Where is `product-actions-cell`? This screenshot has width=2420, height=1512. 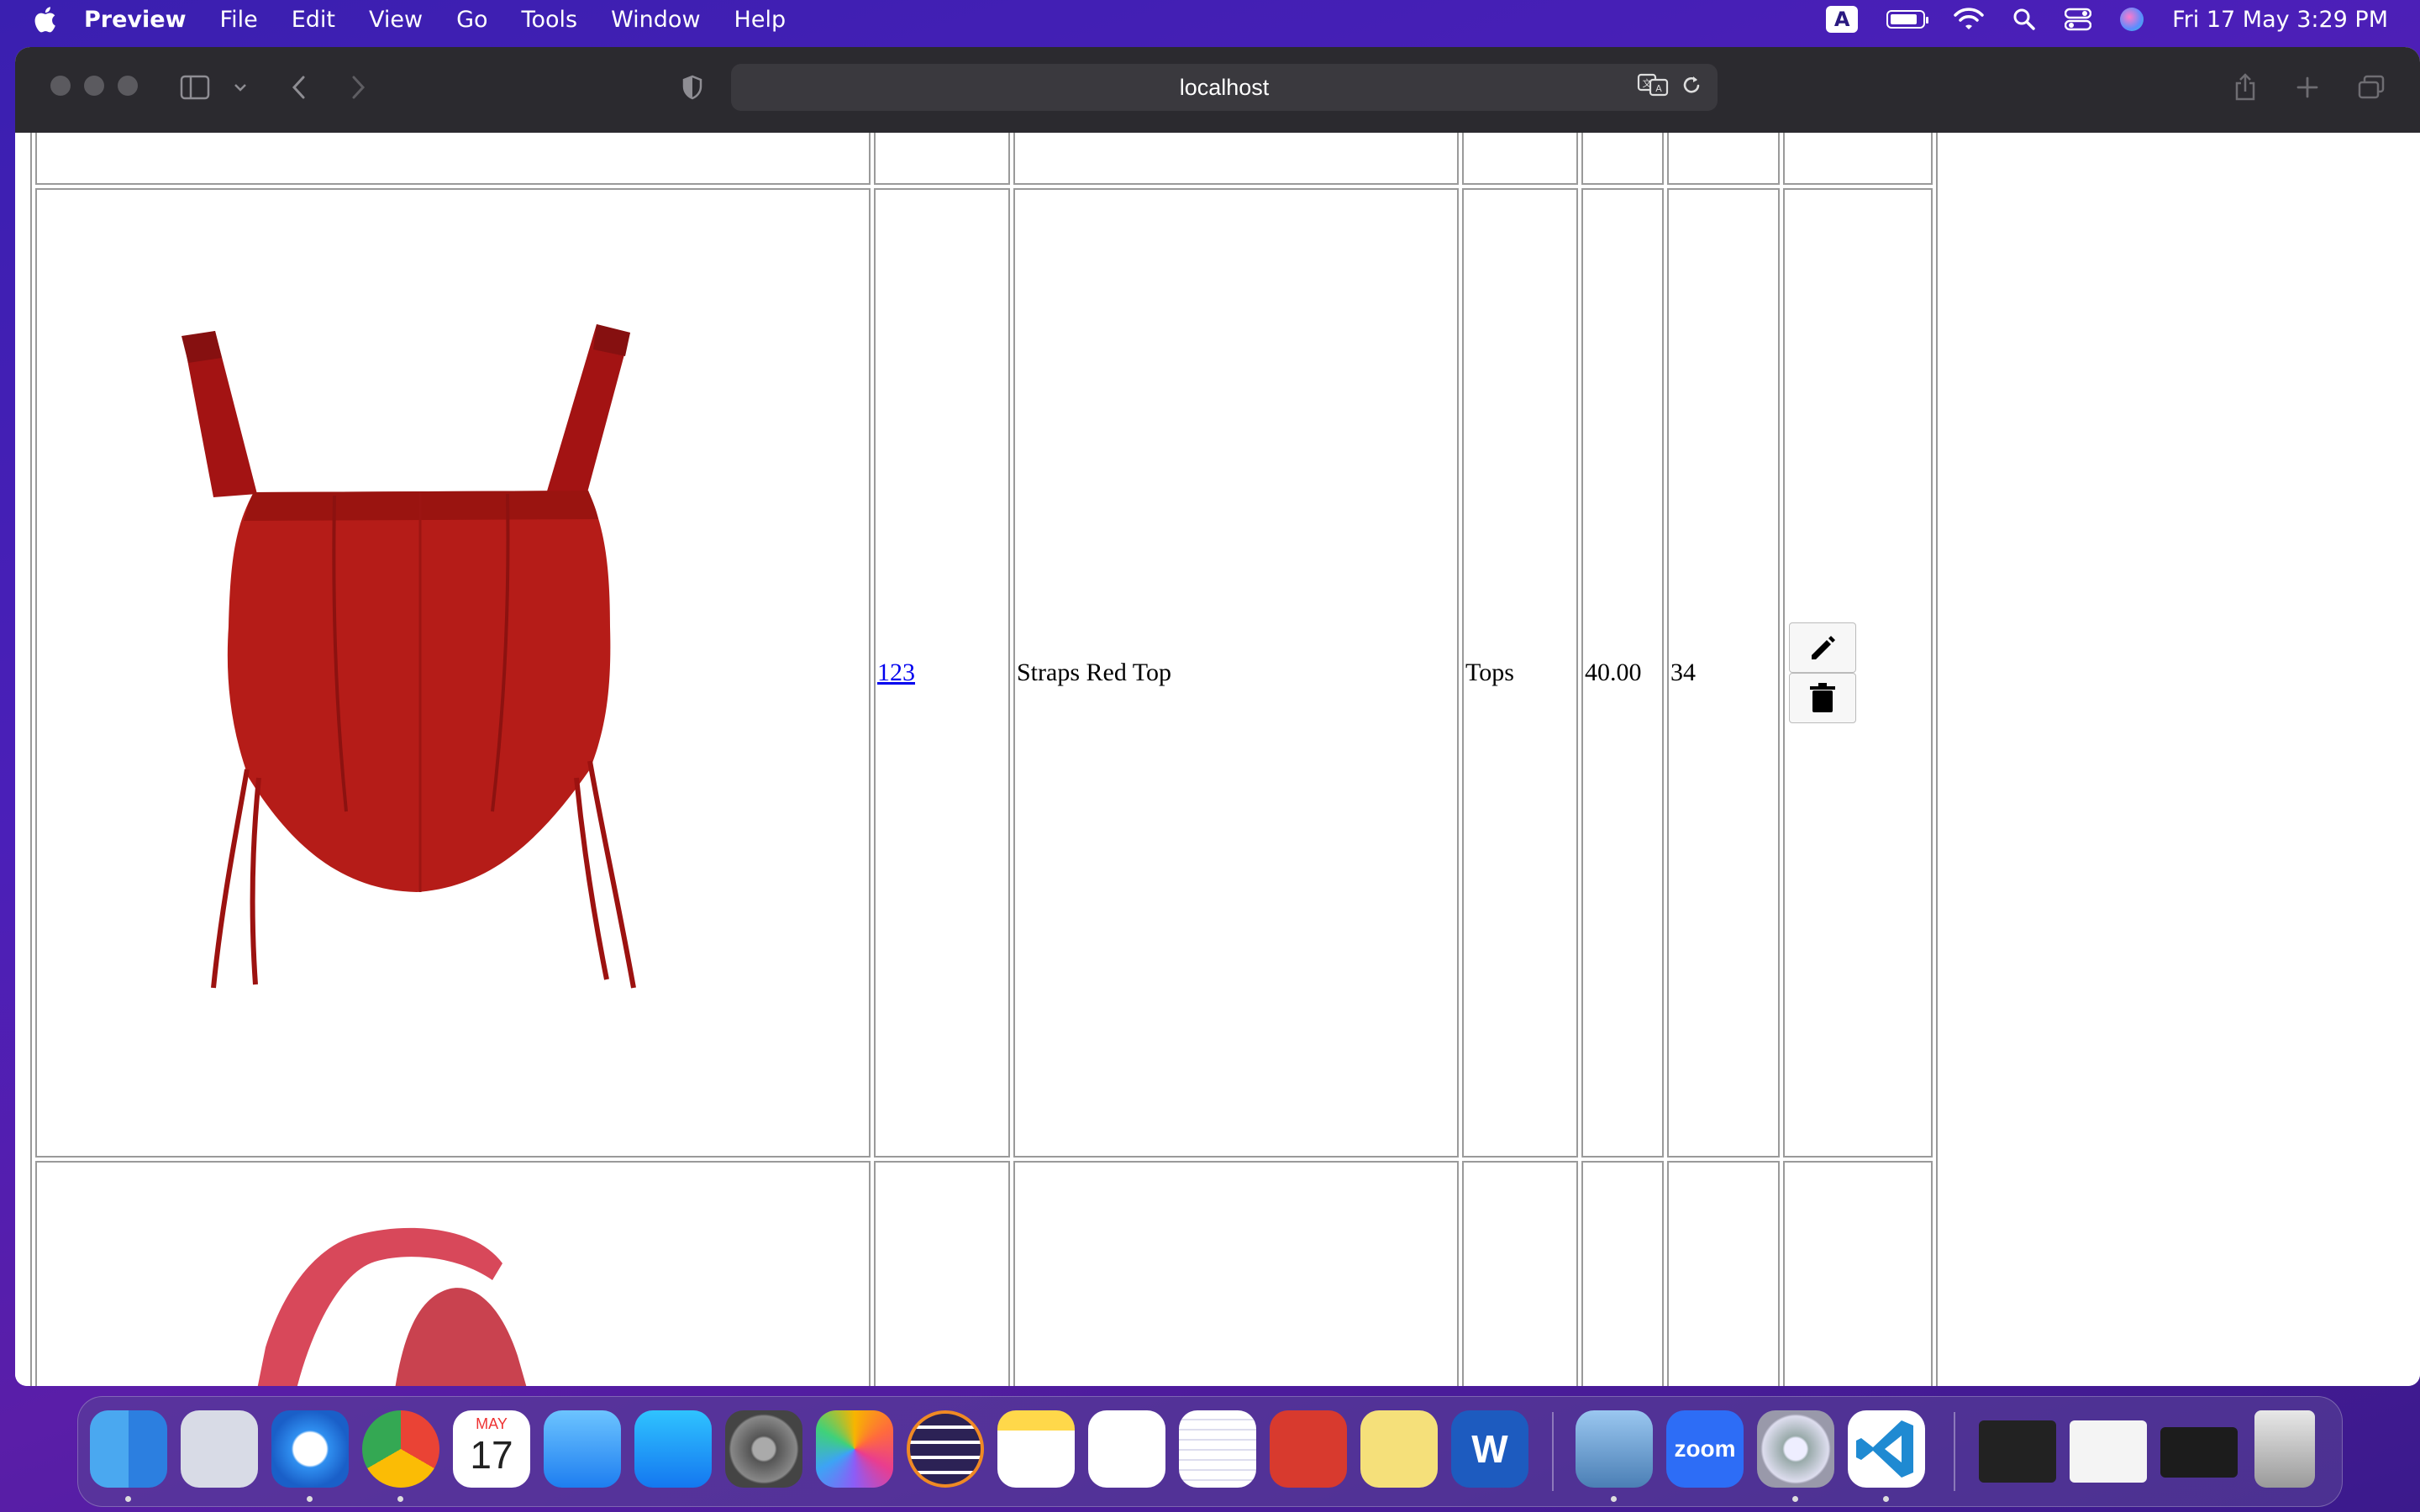 product-actions-cell is located at coordinates (1858, 673).